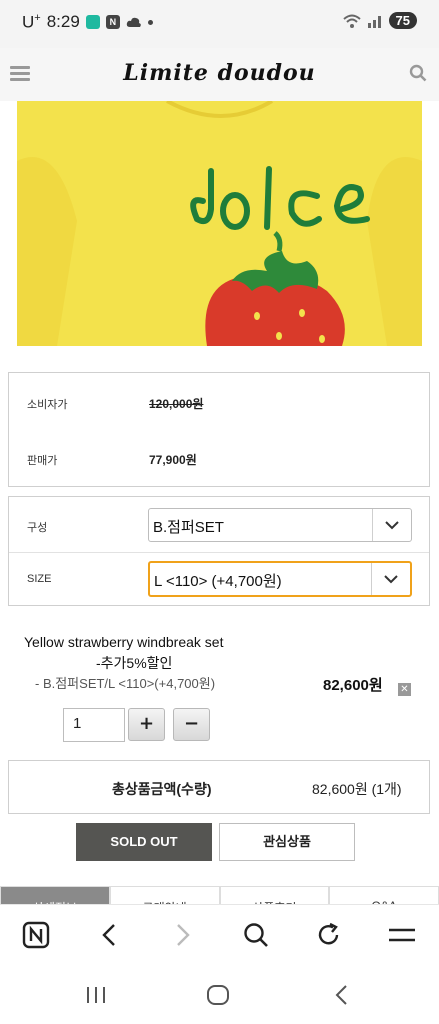 This screenshot has height=1024, width=439. I want to click on sale-price-value: 77,900원, so click(173, 460).